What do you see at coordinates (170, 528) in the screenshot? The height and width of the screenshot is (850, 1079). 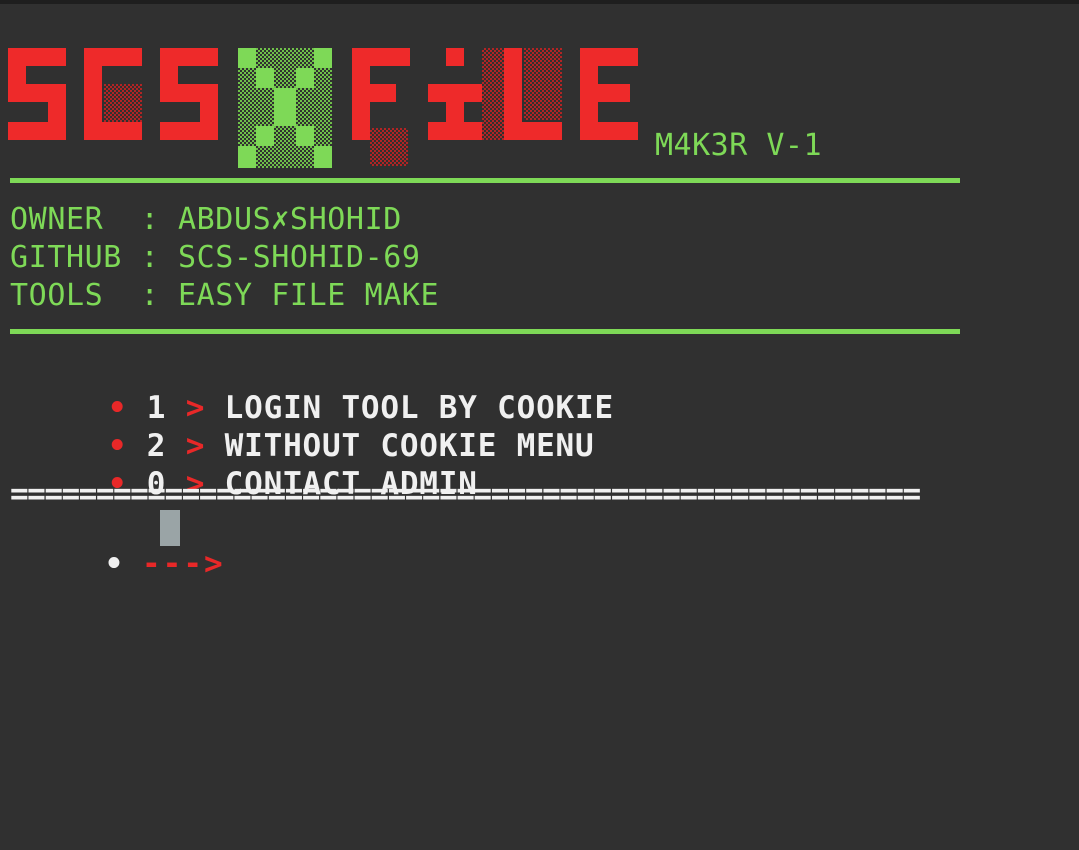 I see `text-cursor` at bounding box center [170, 528].